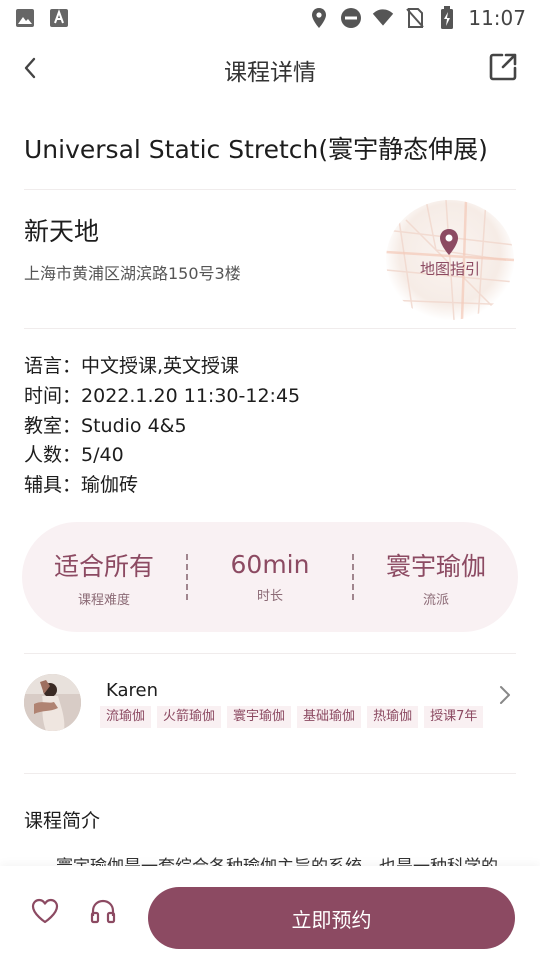  What do you see at coordinates (435, 566) in the screenshot?
I see `stat-value: 寰宇瑜伽` at bounding box center [435, 566].